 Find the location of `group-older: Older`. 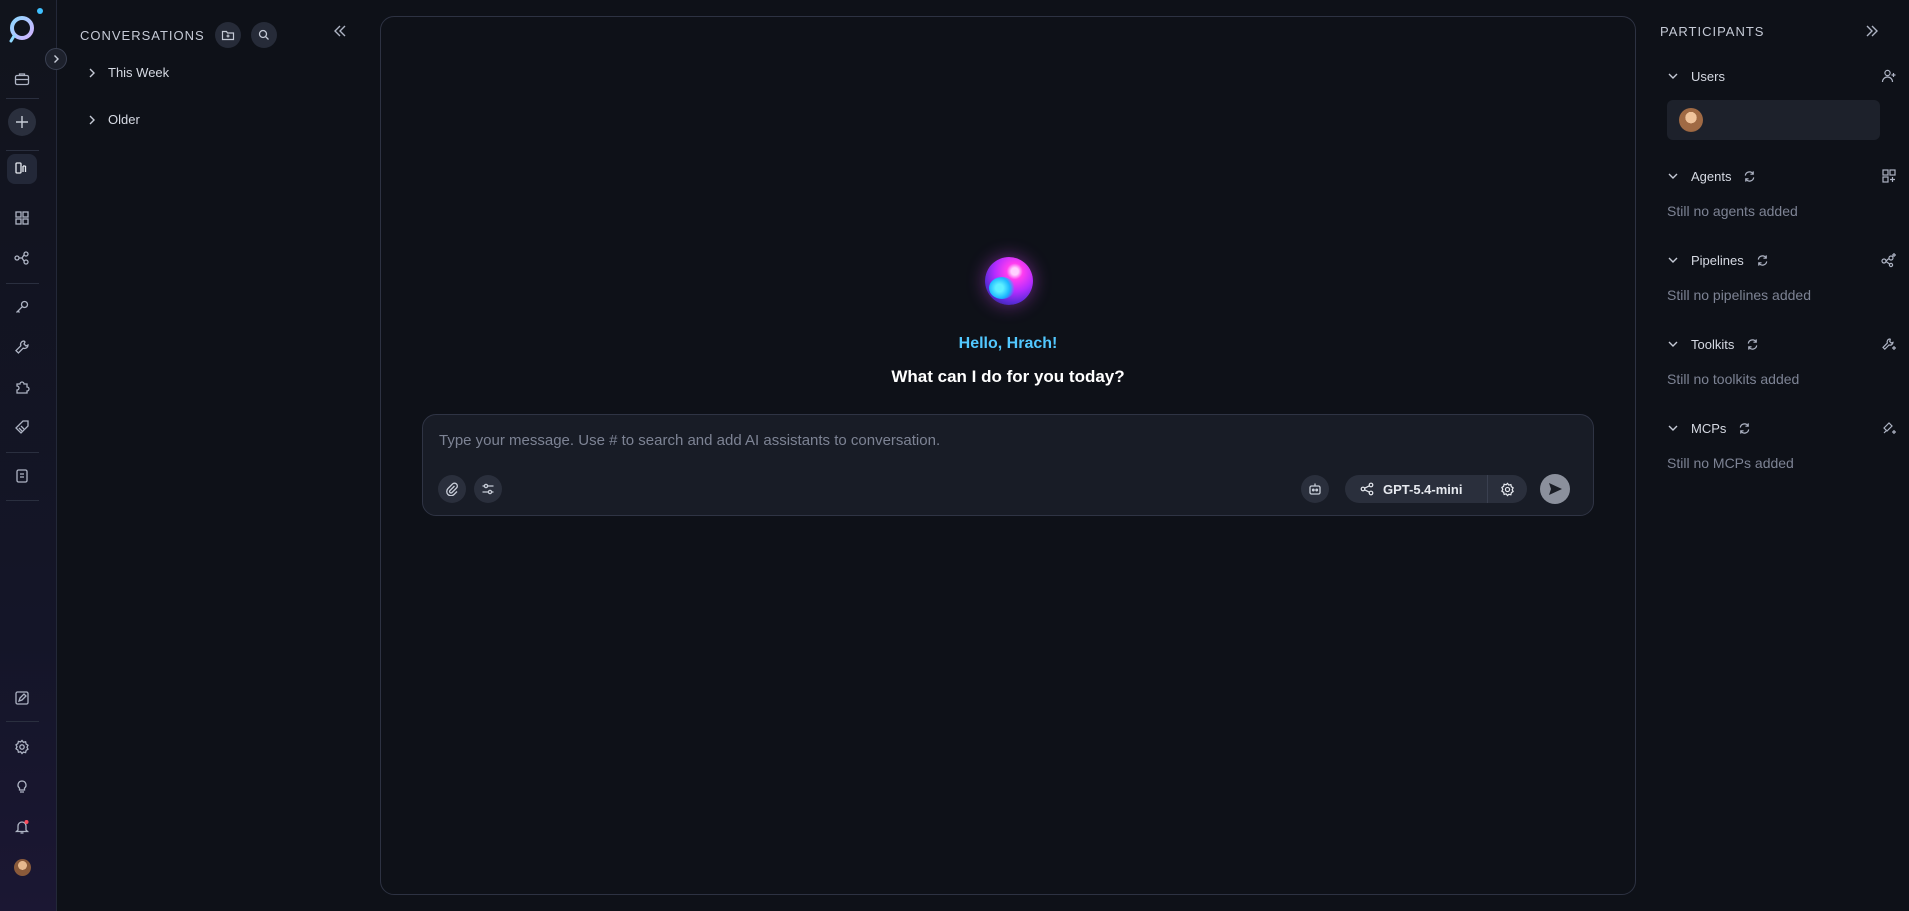

group-older: Older is located at coordinates (113, 119).